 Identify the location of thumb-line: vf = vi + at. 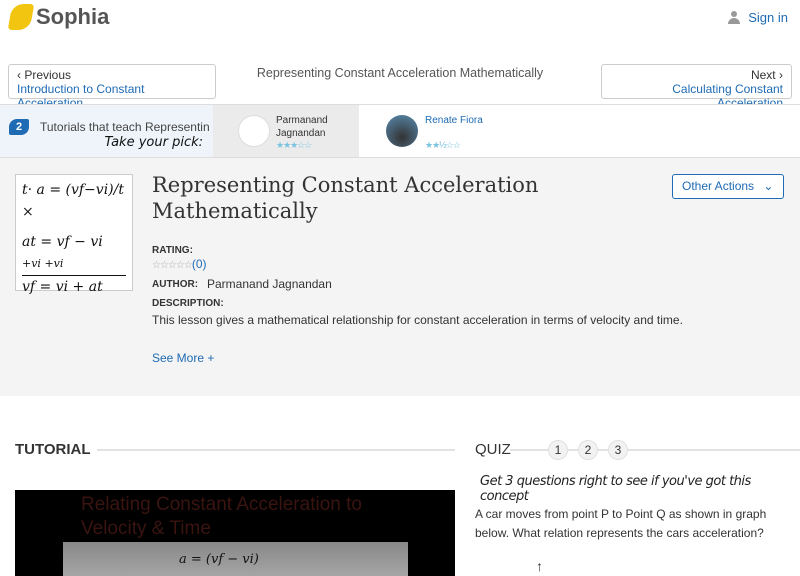
(62, 287).